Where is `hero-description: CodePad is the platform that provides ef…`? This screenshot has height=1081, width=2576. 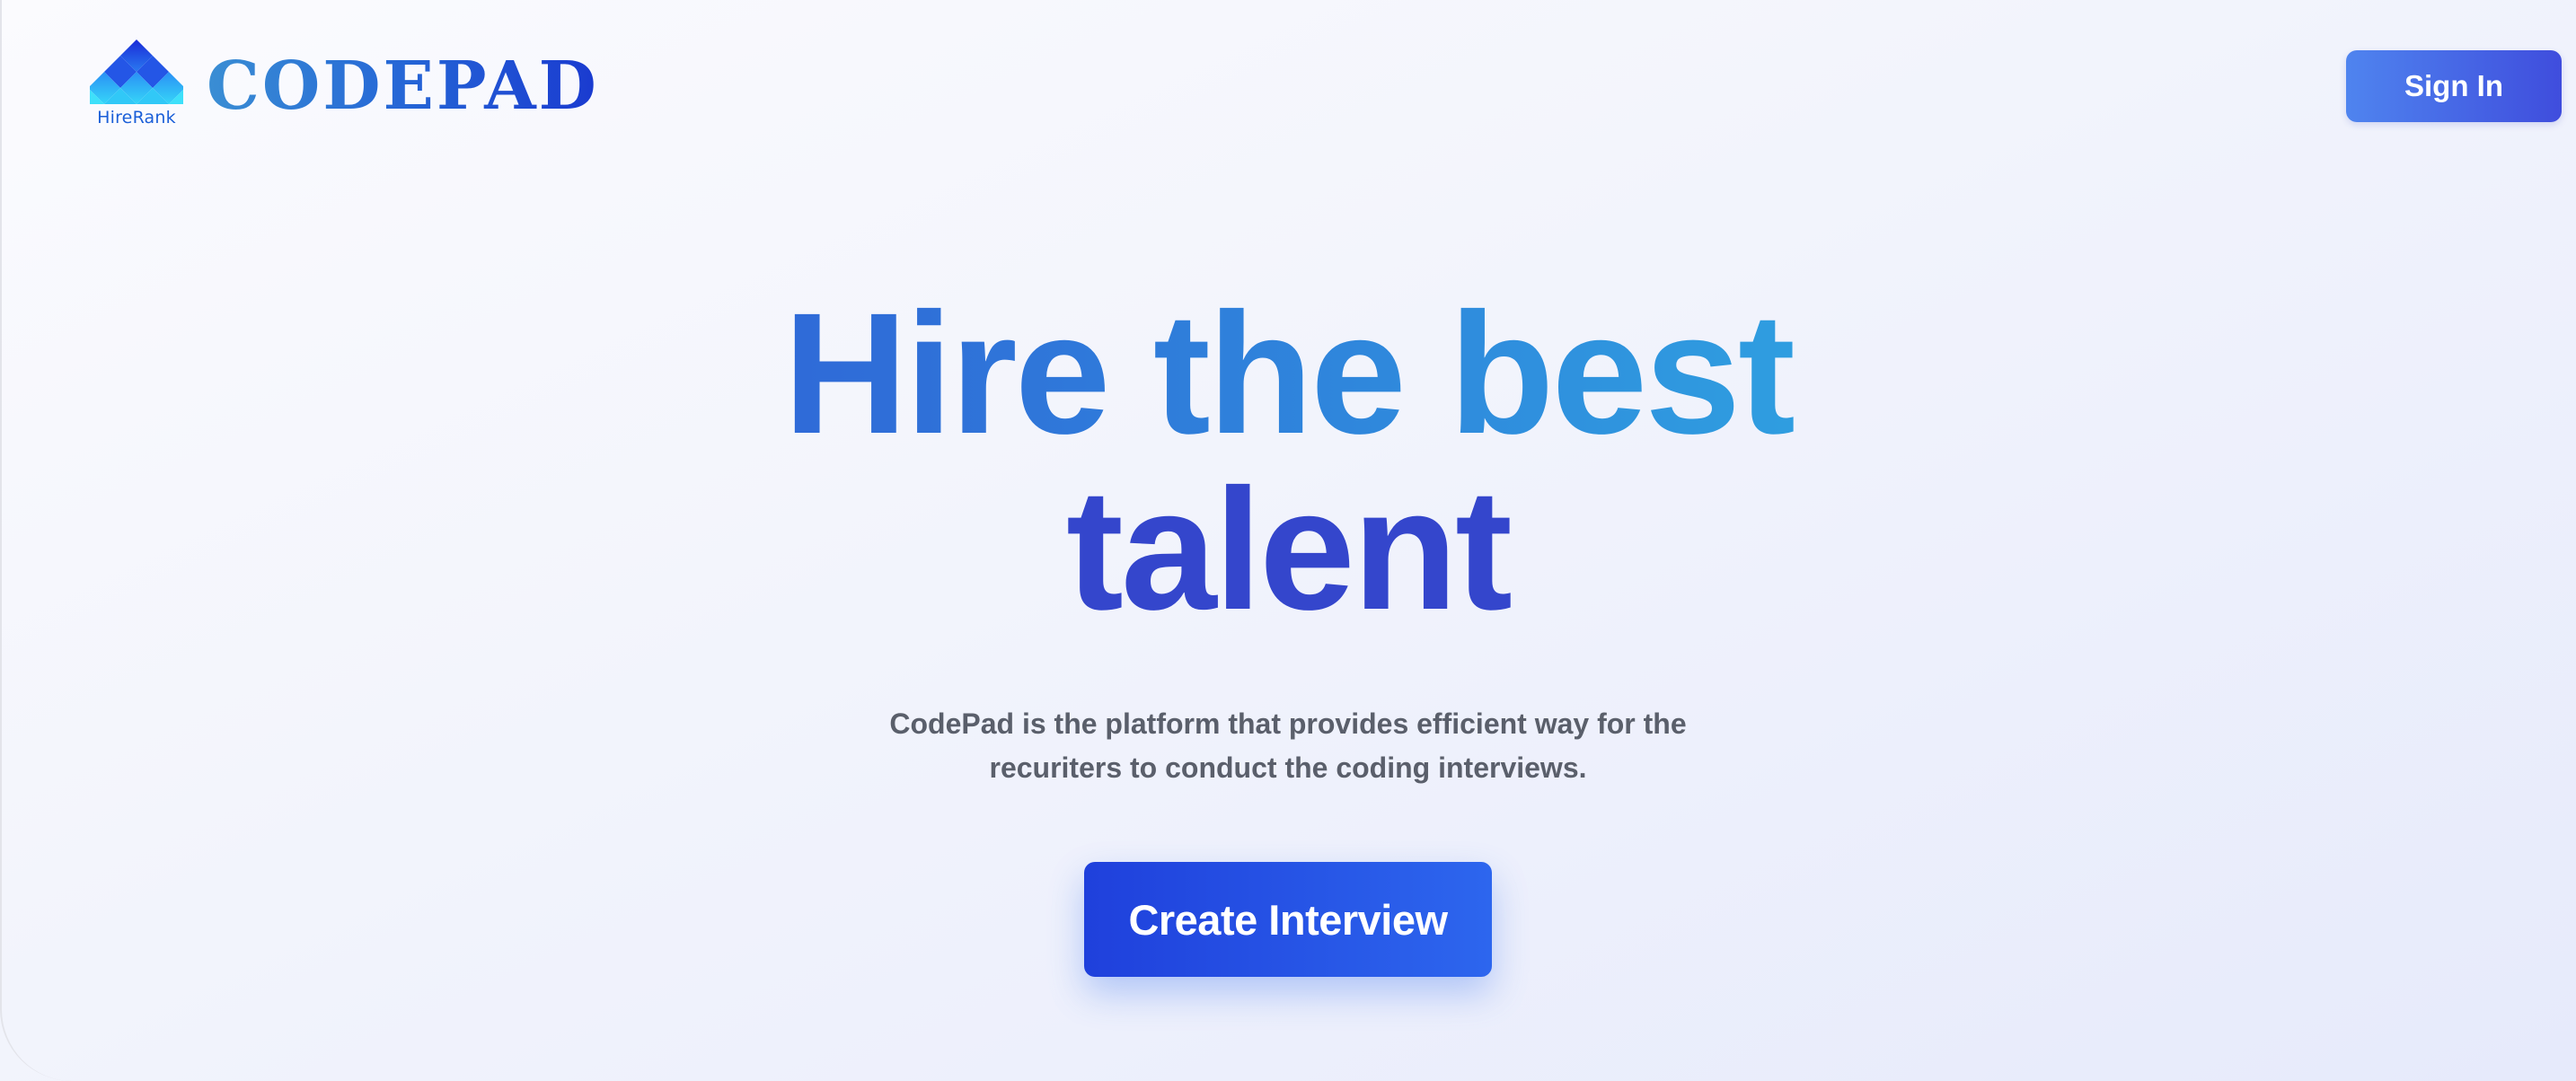 hero-description: CodePad is the platform that provides ef… is located at coordinates (1288, 746).